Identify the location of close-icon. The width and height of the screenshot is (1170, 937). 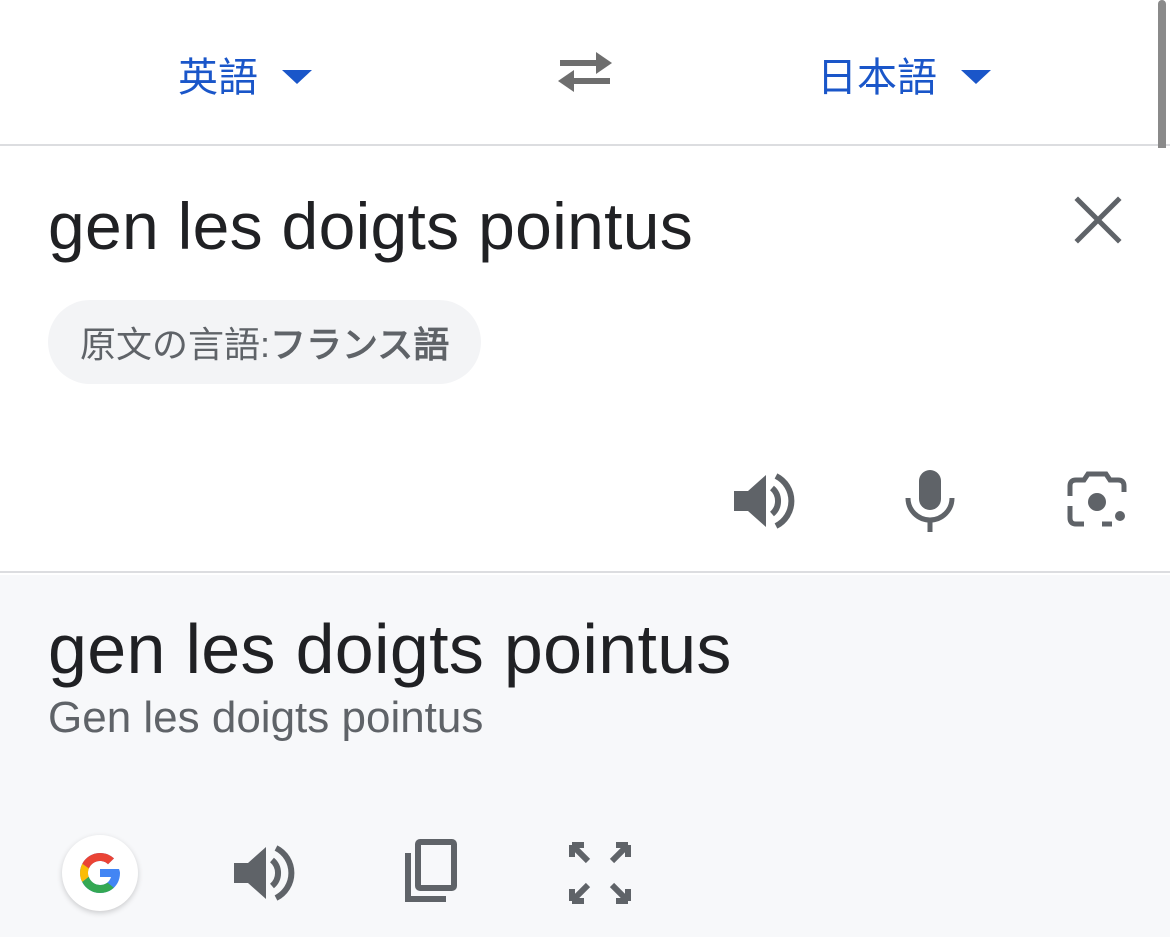
(1098, 220).